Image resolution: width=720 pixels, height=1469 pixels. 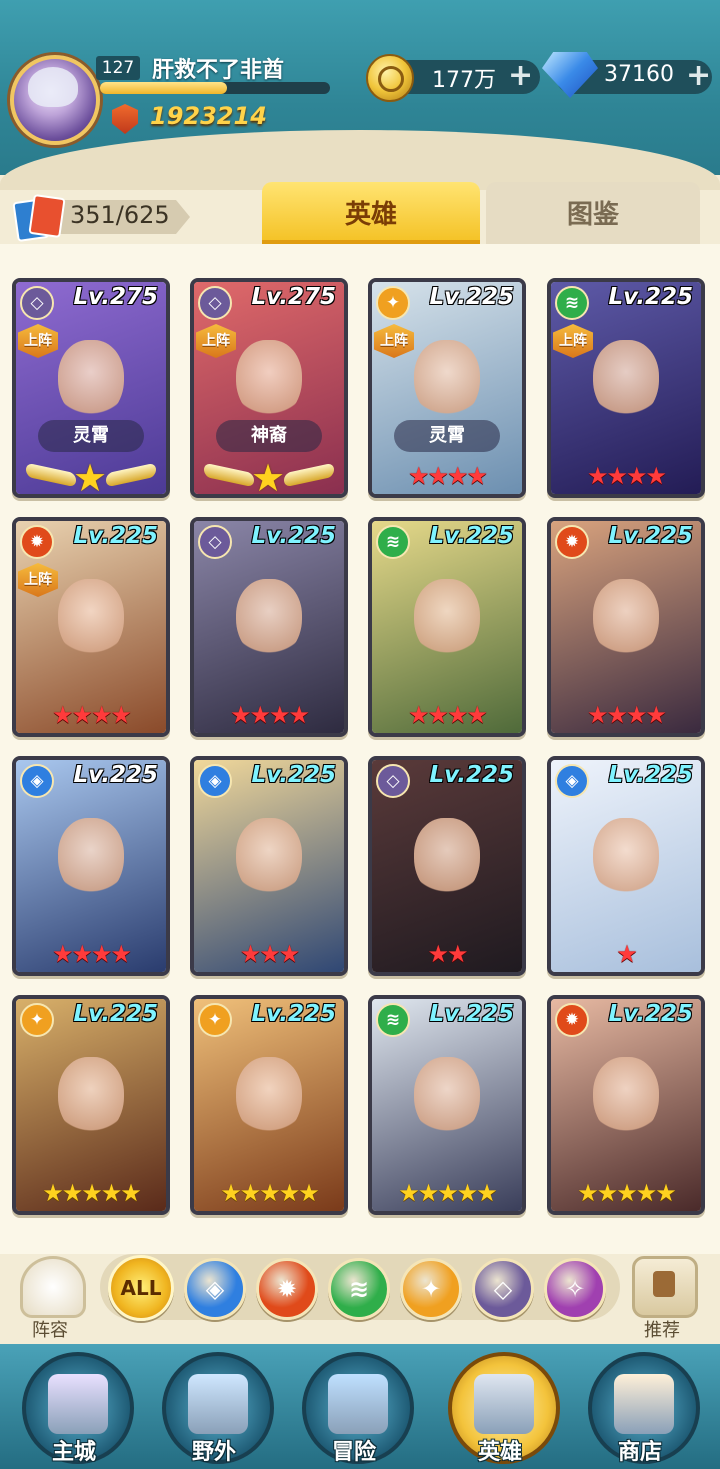 I want to click on winged-star-icon: ★, so click(x=91, y=475).